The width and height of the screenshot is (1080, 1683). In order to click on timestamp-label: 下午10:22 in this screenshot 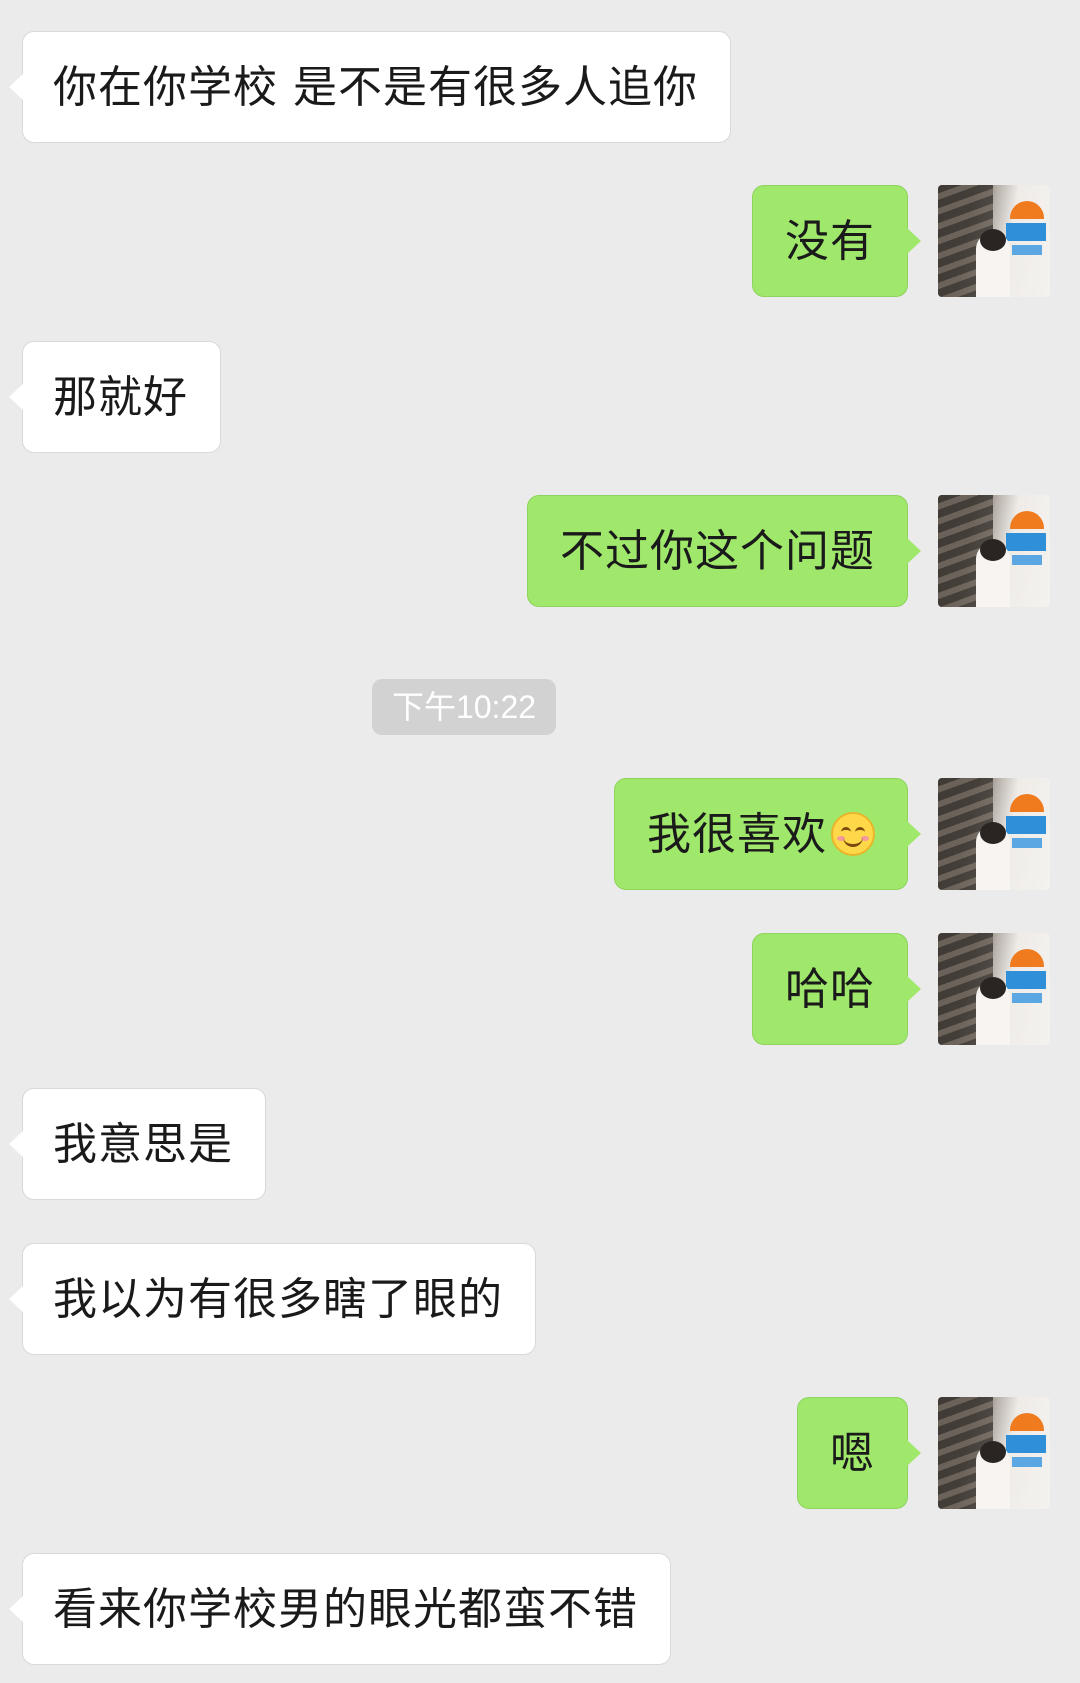, I will do `click(464, 707)`.